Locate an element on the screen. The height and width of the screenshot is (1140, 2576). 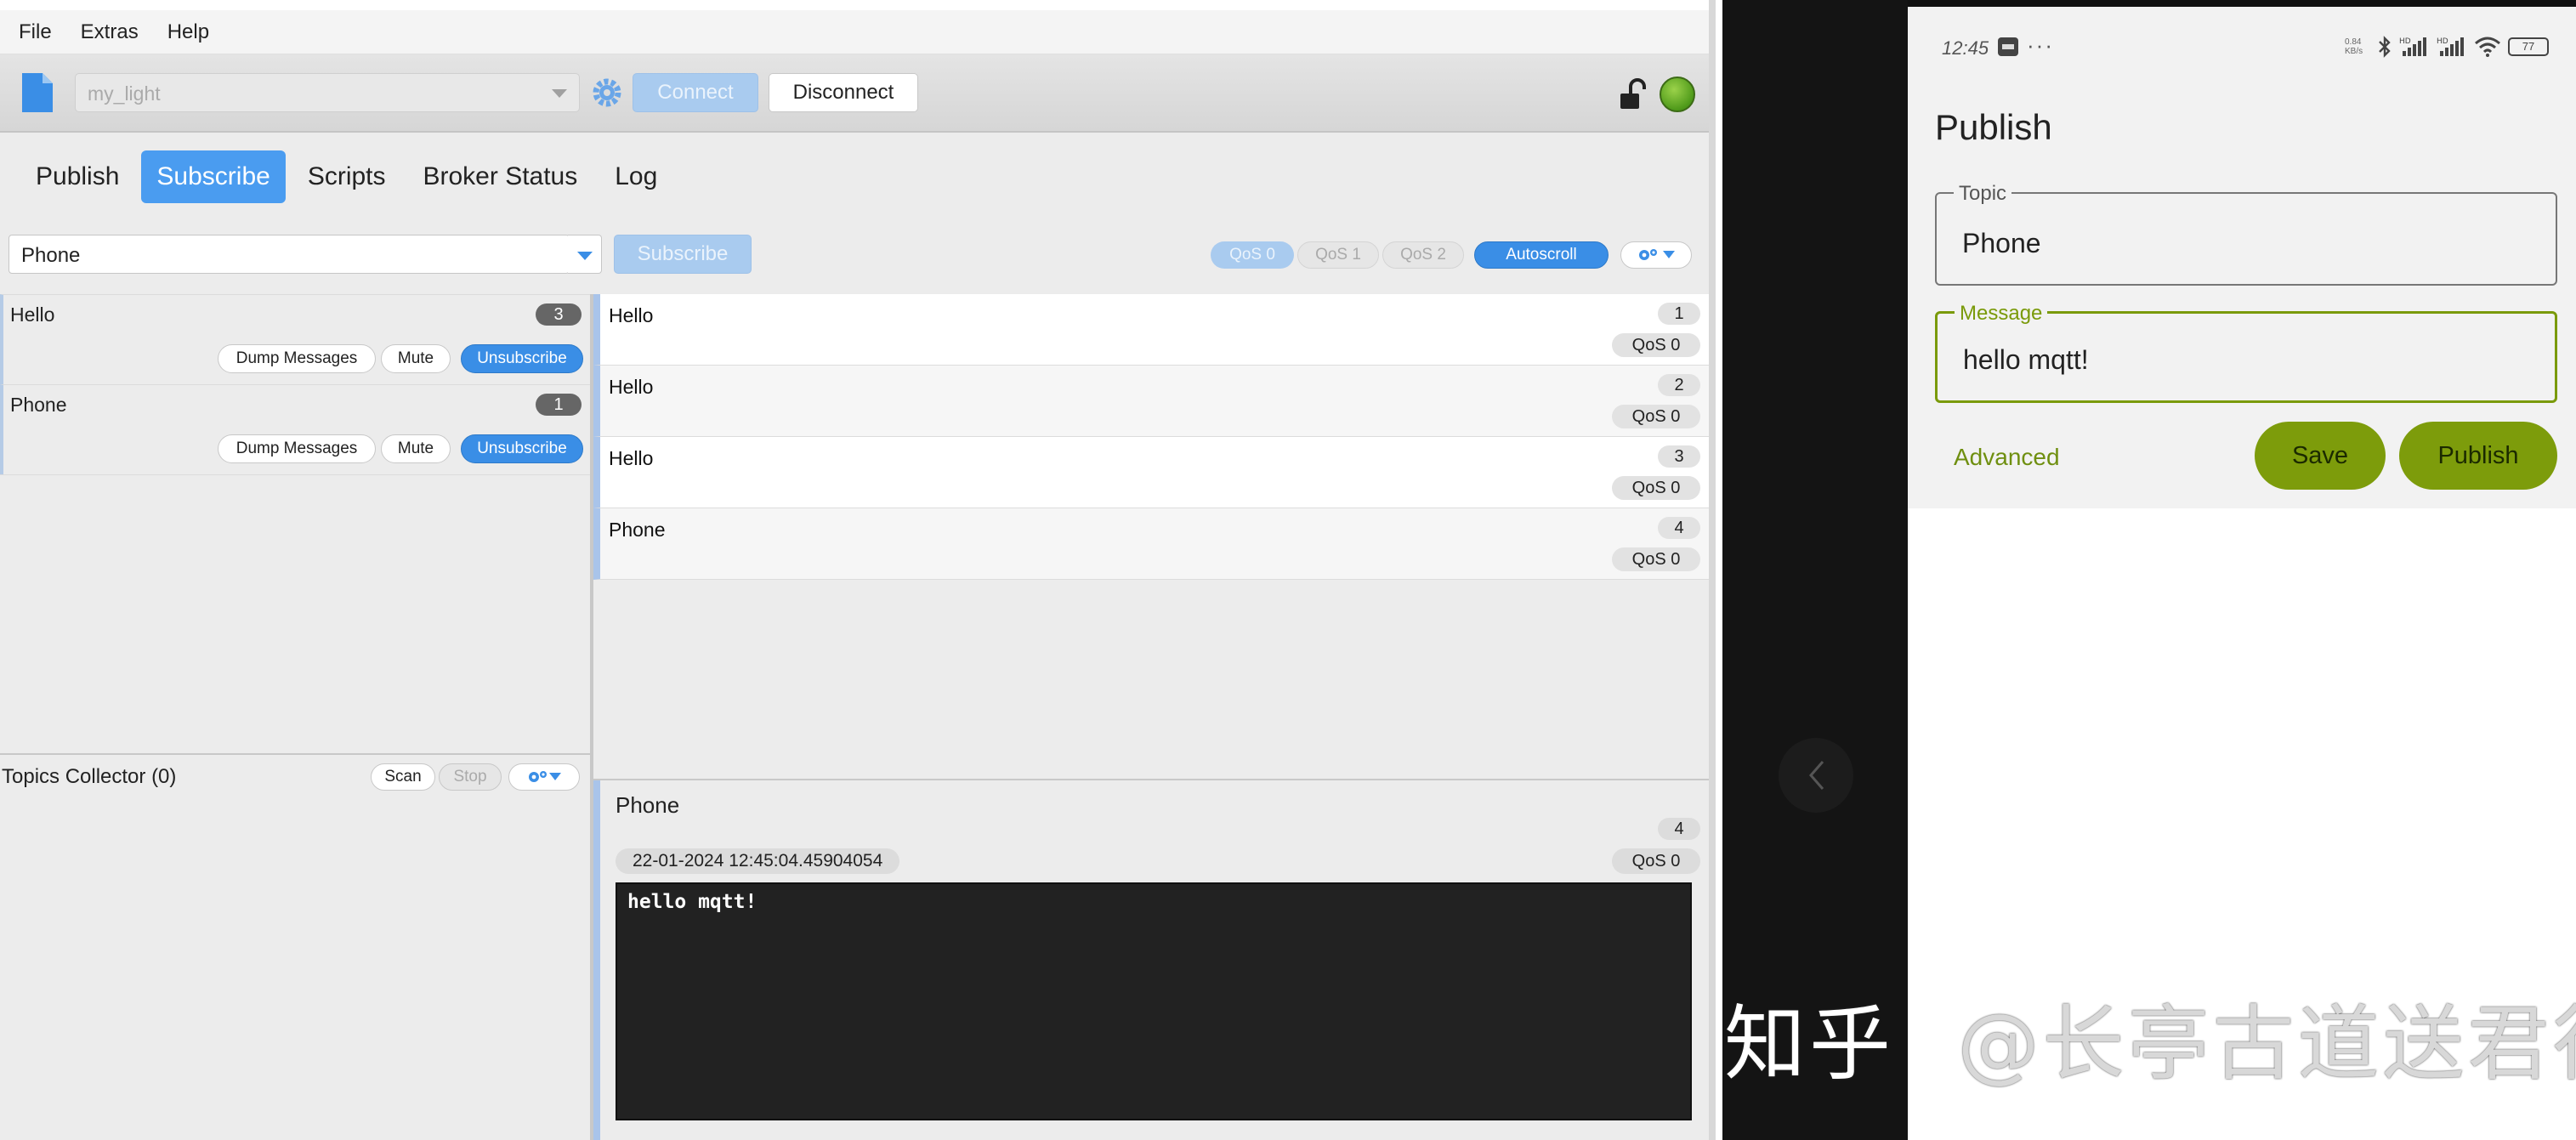
topics-collector-title: Topics Collector (0) is located at coordinates (89, 776).